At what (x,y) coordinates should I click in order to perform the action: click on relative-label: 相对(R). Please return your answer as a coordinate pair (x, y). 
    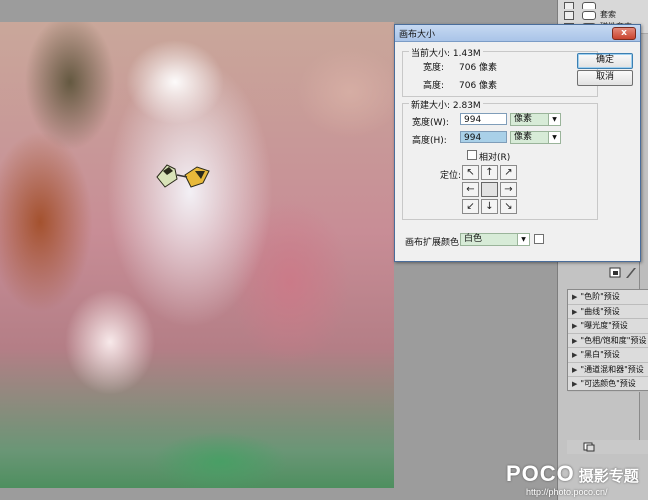
    Looking at the image, I should click on (495, 158).